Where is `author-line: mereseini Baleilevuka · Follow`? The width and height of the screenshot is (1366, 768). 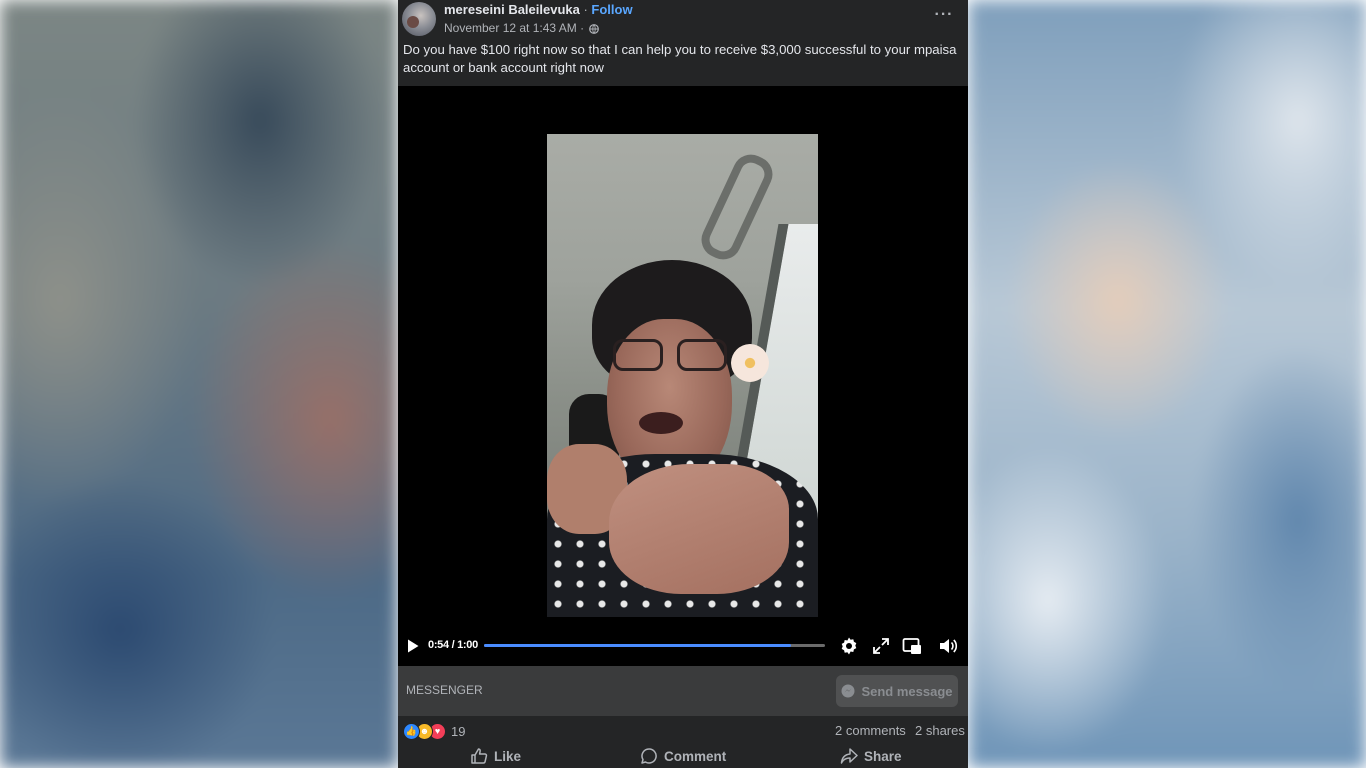
author-line: mereseini Baleilevuka · Follow is located at coordinates (538, 9).